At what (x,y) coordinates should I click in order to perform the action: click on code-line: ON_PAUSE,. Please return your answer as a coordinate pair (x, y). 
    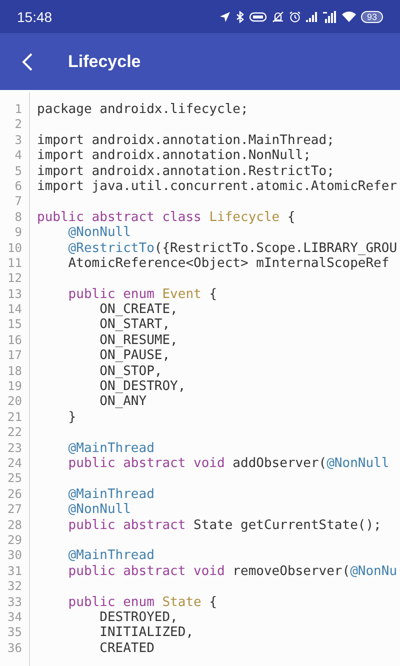
    Looking at the image, I should click on (134, 356).